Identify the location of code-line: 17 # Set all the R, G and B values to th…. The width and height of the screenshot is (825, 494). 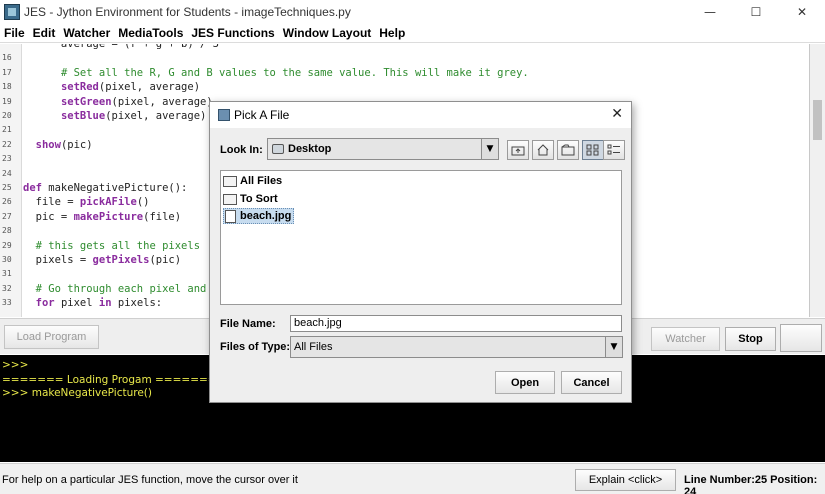
(404, 73).